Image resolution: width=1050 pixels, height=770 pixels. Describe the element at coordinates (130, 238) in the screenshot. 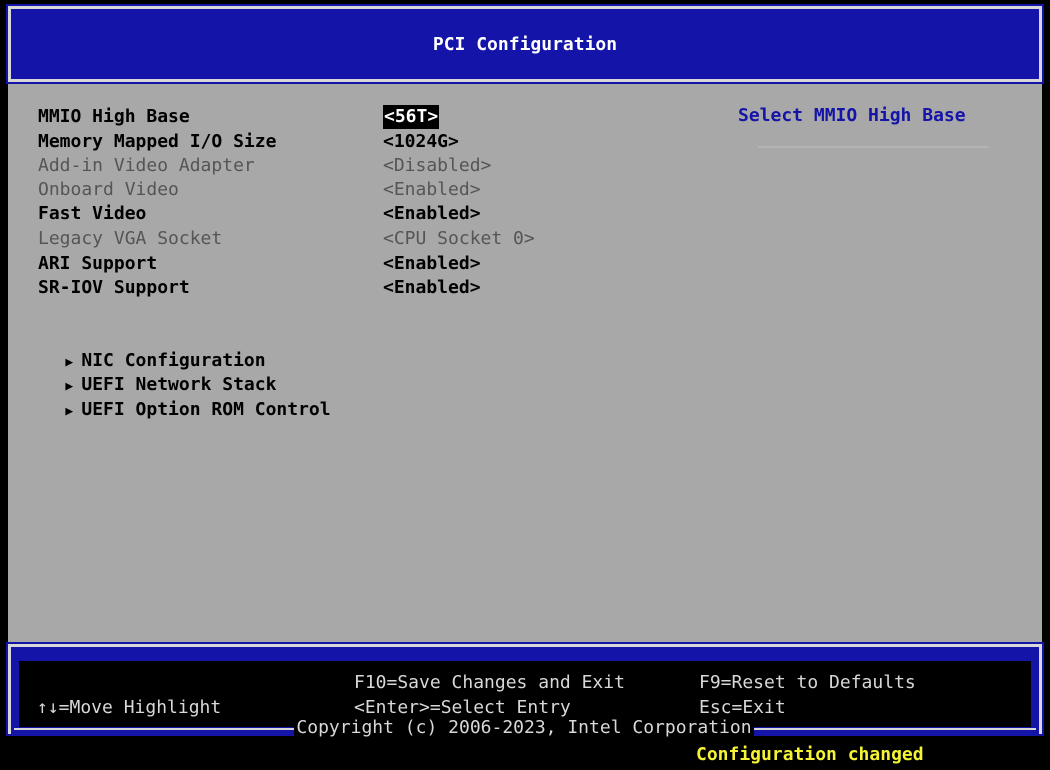

I see `setting-label: Legacy VGA Socket` at that location.